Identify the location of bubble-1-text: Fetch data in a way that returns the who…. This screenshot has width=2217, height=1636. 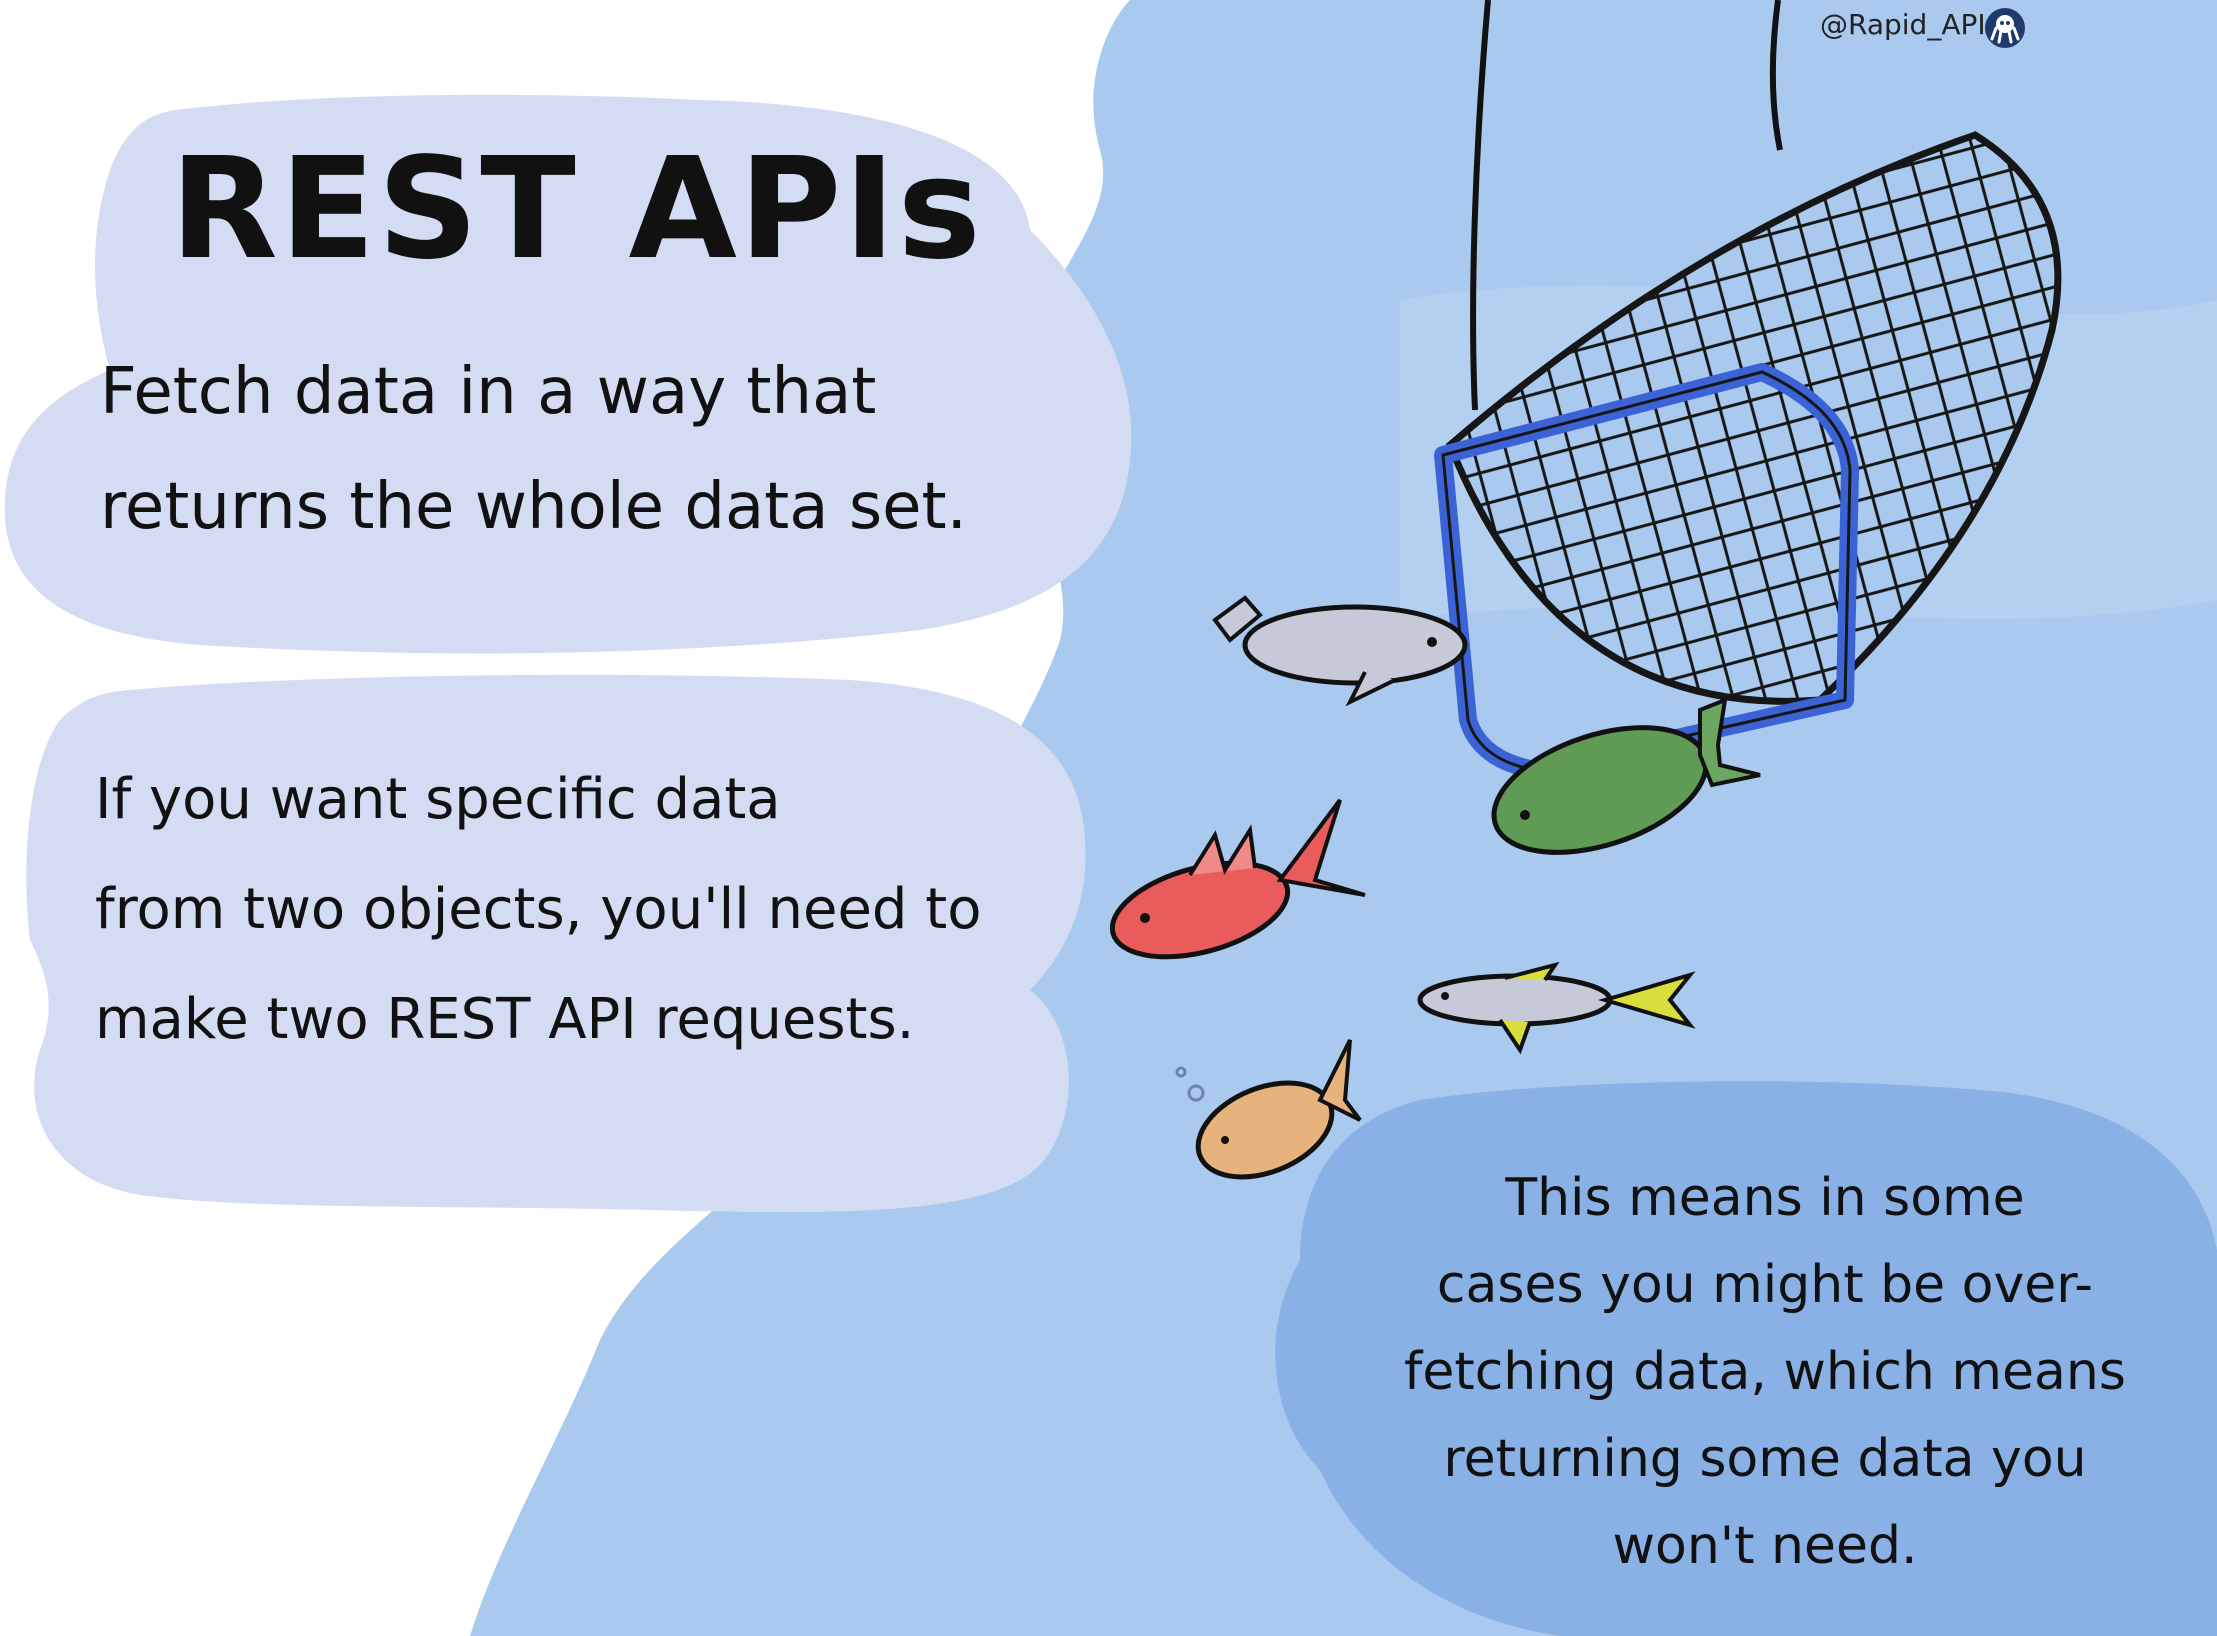
(533, 449).